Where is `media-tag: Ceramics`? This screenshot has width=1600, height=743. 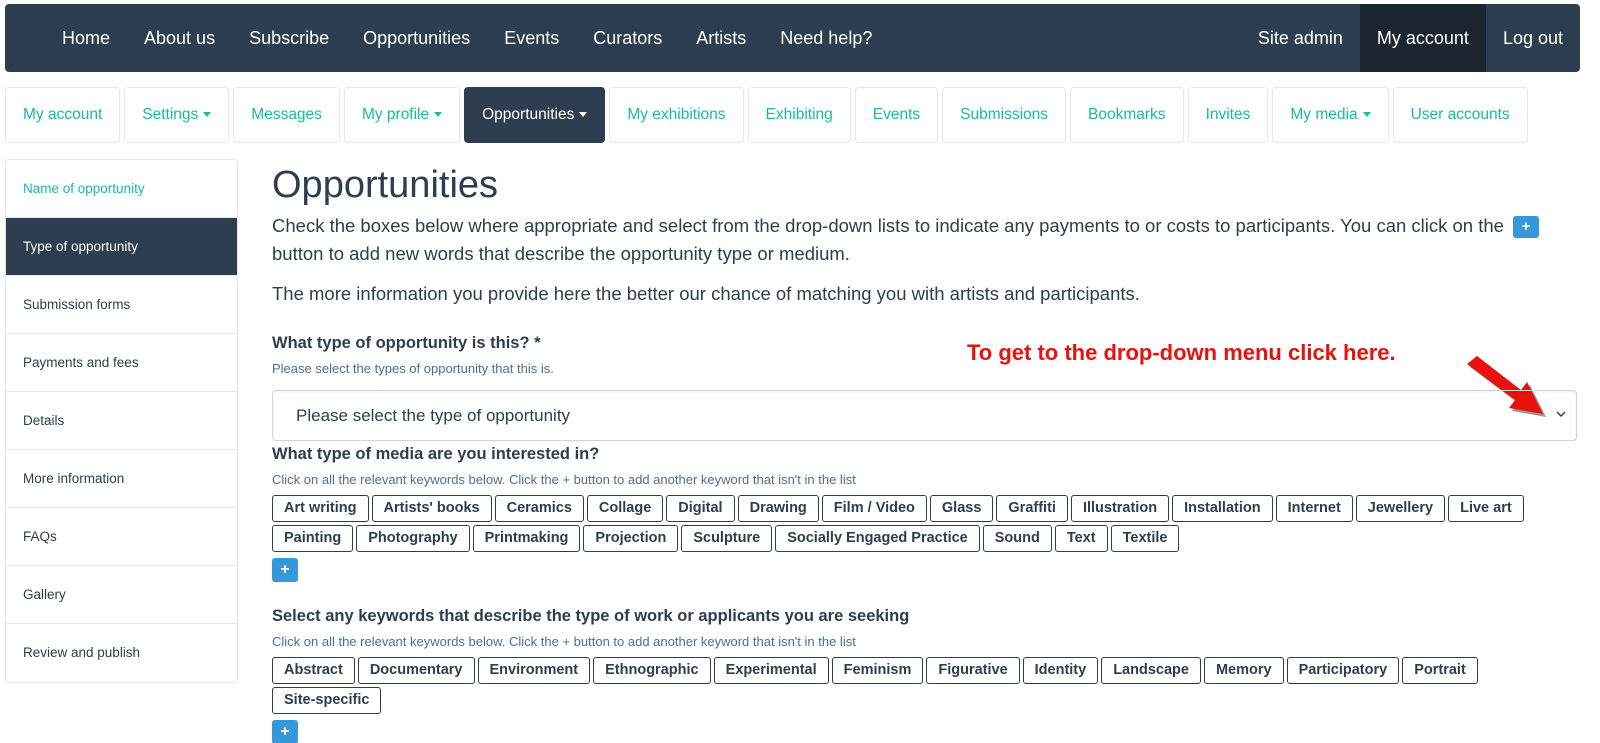 media-tag: Ceramics is located at coordinates (539, 508).